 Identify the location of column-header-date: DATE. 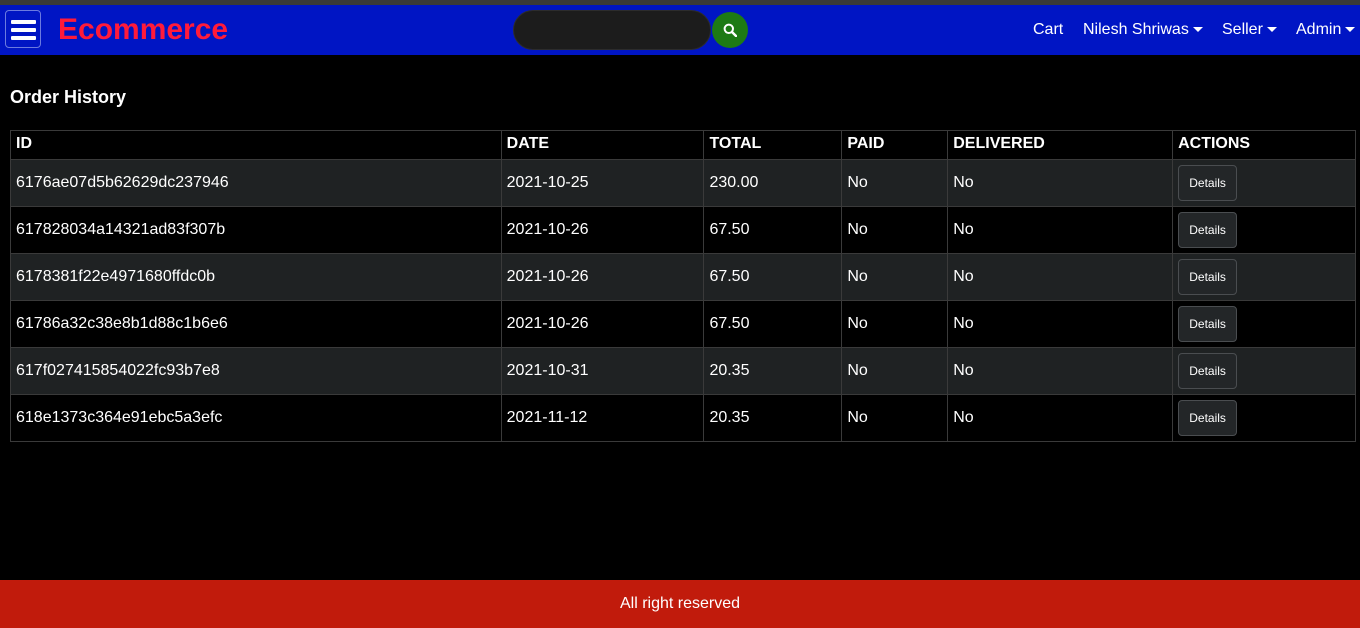
(602, 145).